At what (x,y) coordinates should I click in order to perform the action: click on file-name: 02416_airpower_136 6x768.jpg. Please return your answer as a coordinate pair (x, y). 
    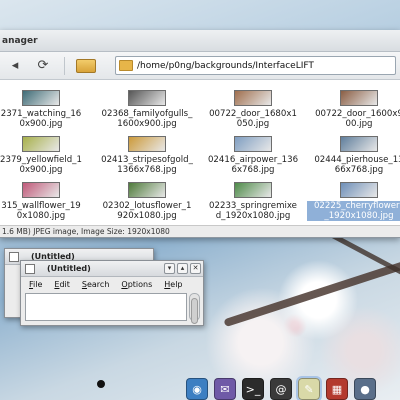
    Looking at the image, I should click on (253, 165).